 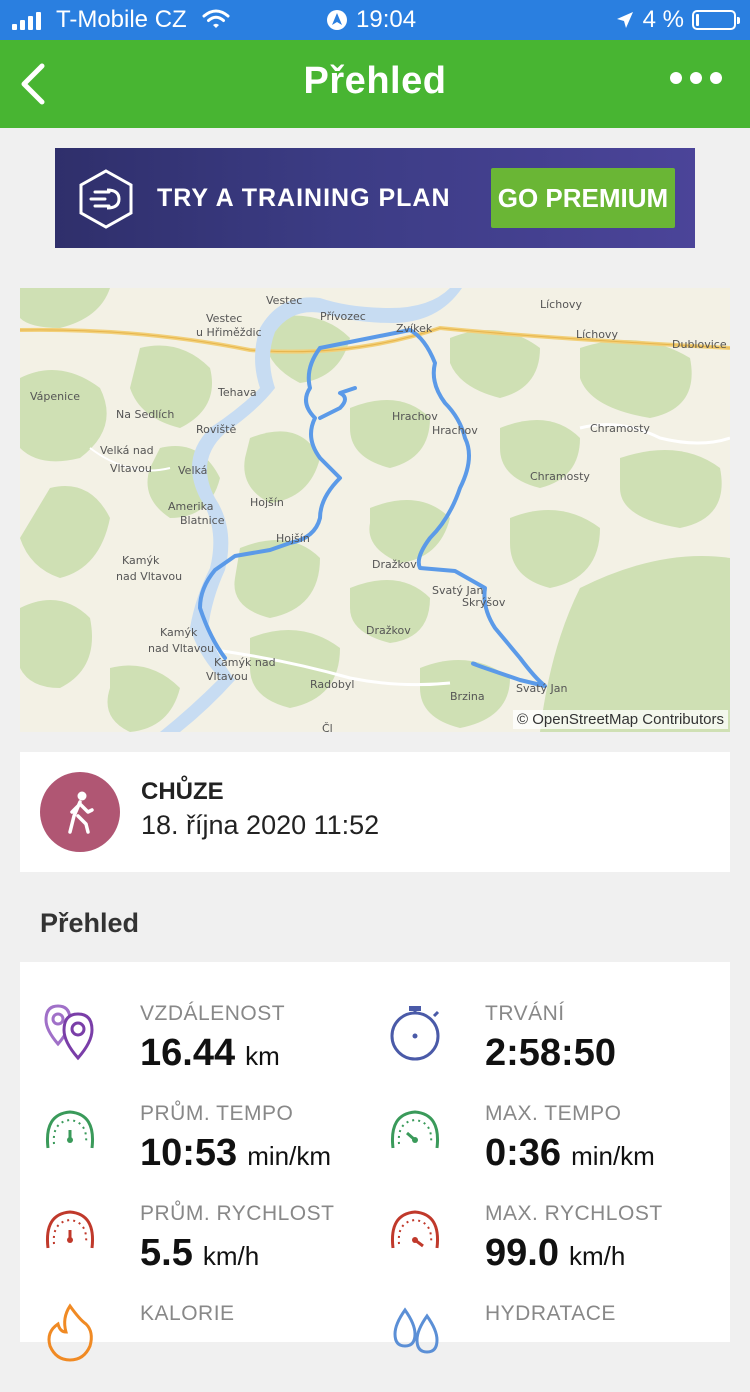 I want to click on stat-avg-speed: PRŮM. RYCHLOST 5.5 km/h, so click(x=210, y=1247).